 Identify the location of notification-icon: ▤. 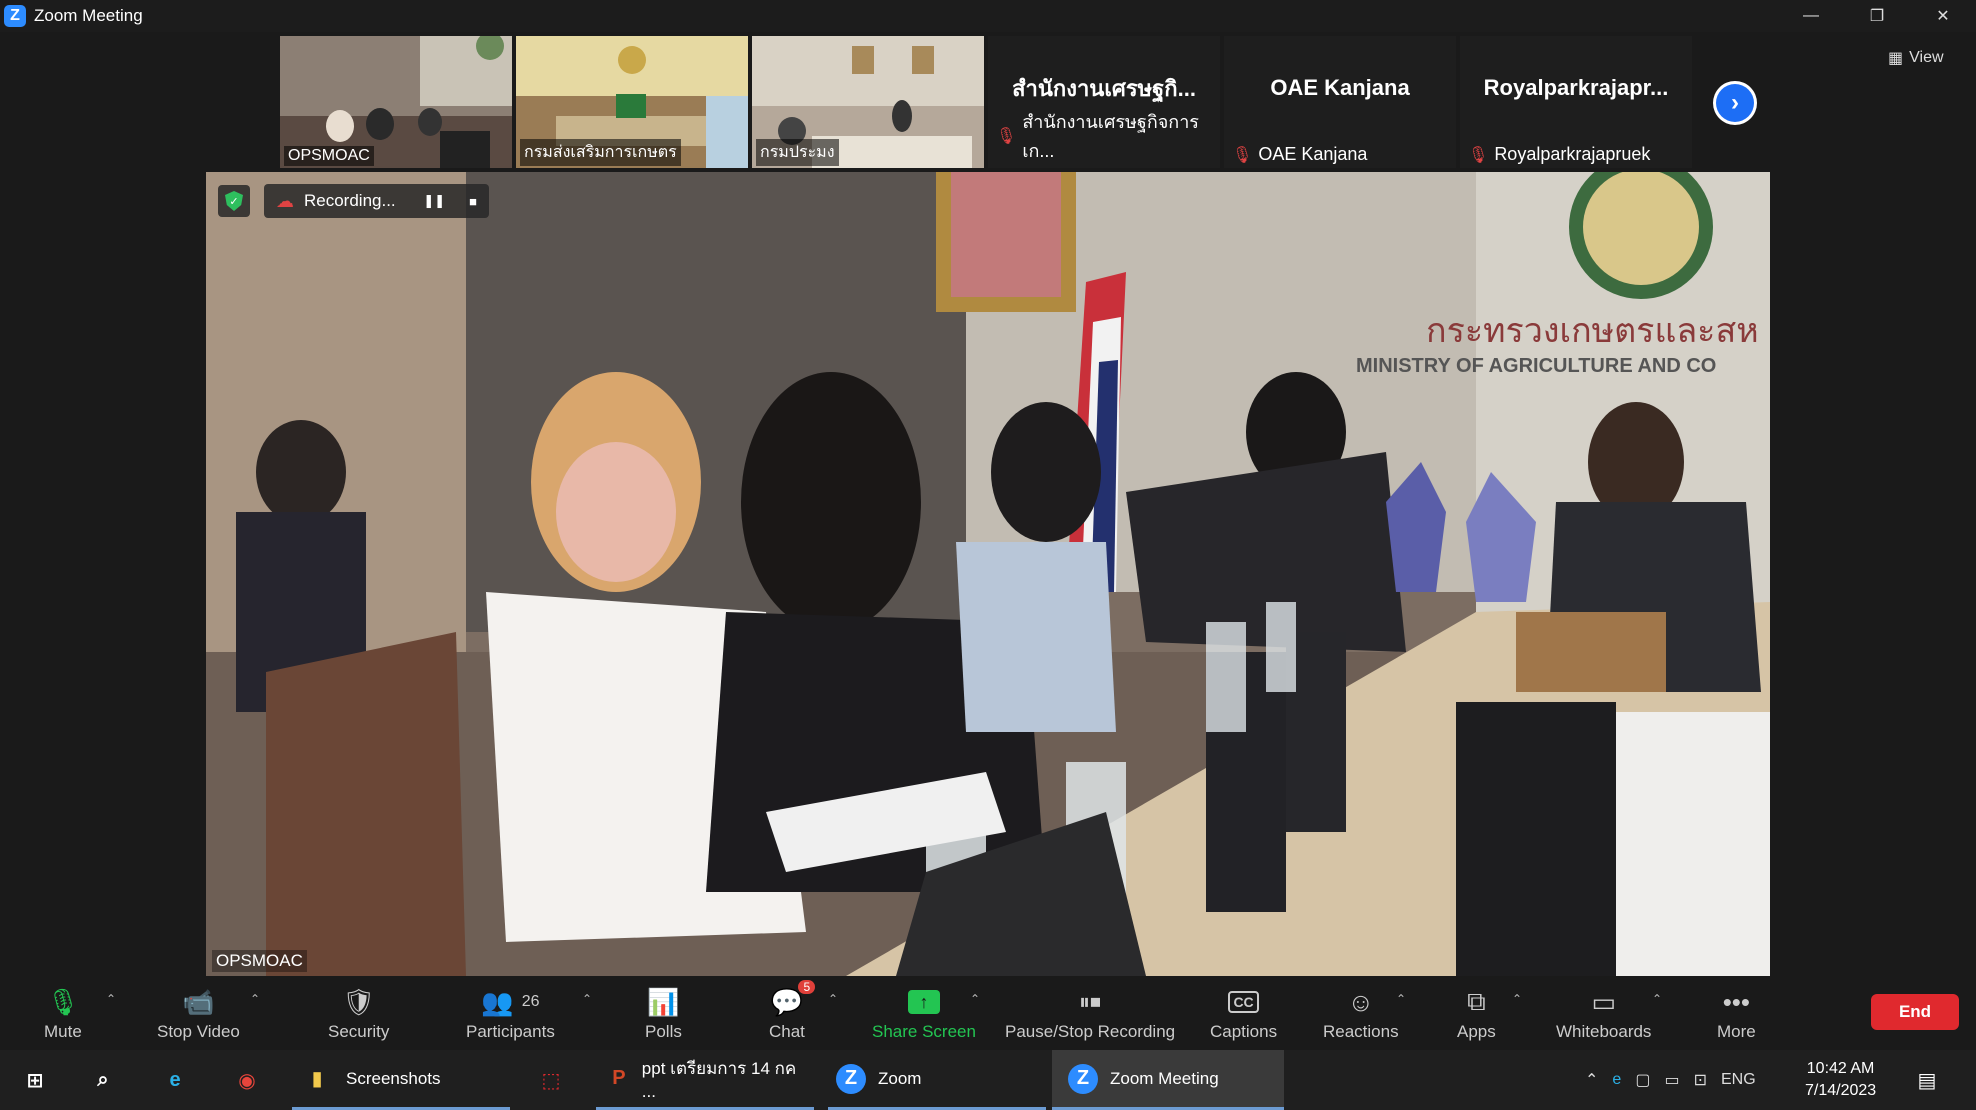
(1927, 1080).